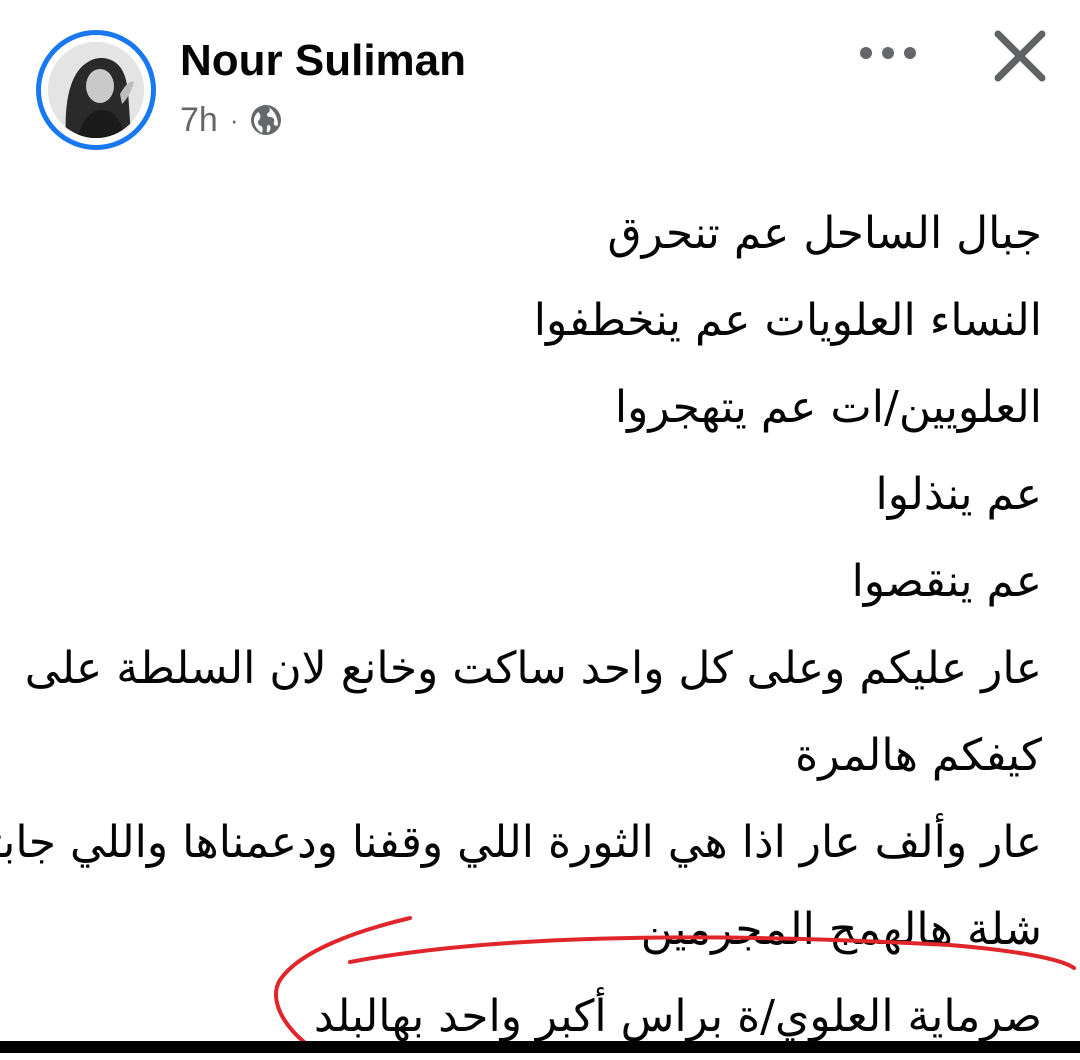 The width and height of the screenshot is (1080, 1060). I want to click on close-button, so click(1020, 56).